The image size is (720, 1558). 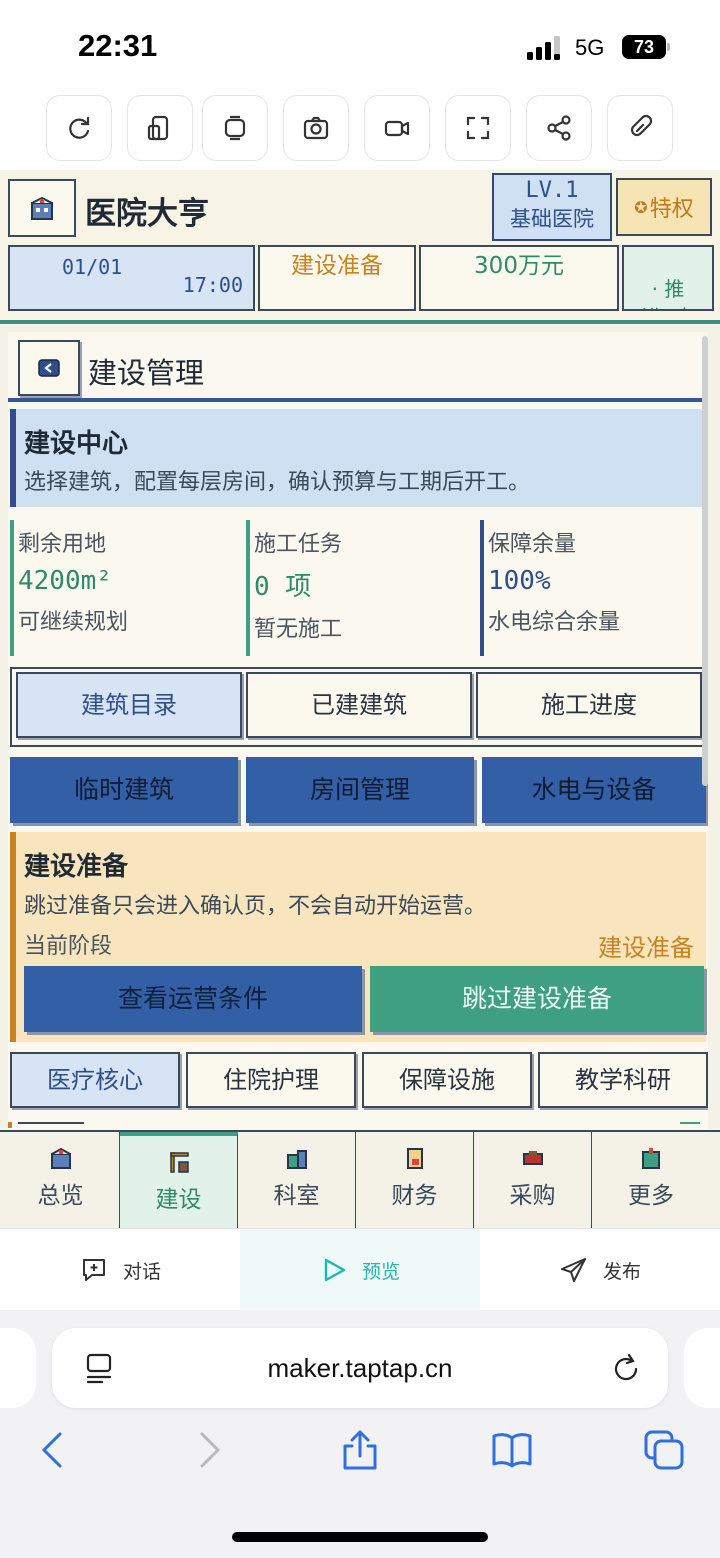 What do you see at coordinates (124, 790) in the screenshot?
I see `temporary-building-button: 临时建筑` at bounding box center [124, 790].